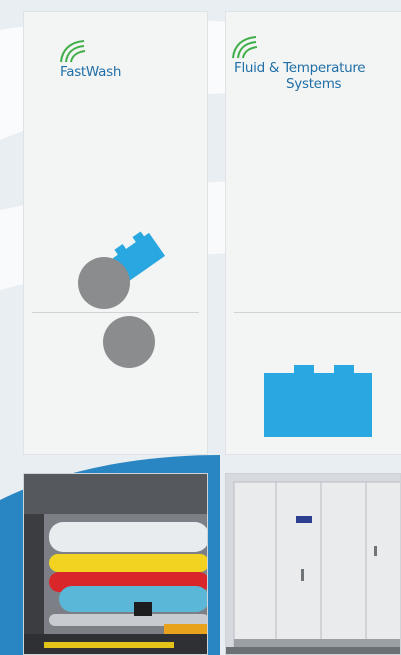 The height and width of the screenshot is (655, 401). I want to click on roller-diagram, so click(122, 299).